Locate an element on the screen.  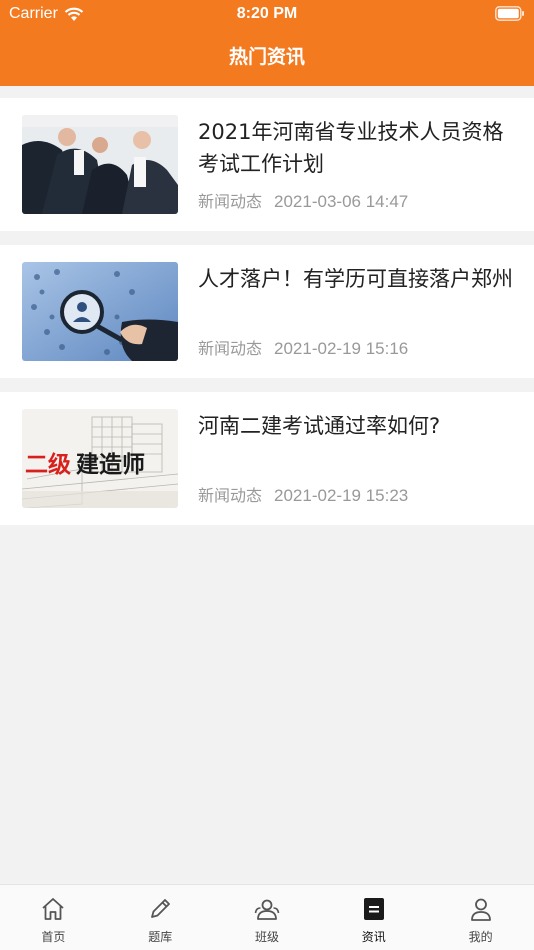
user-icon is located at coordinates (480, 909).